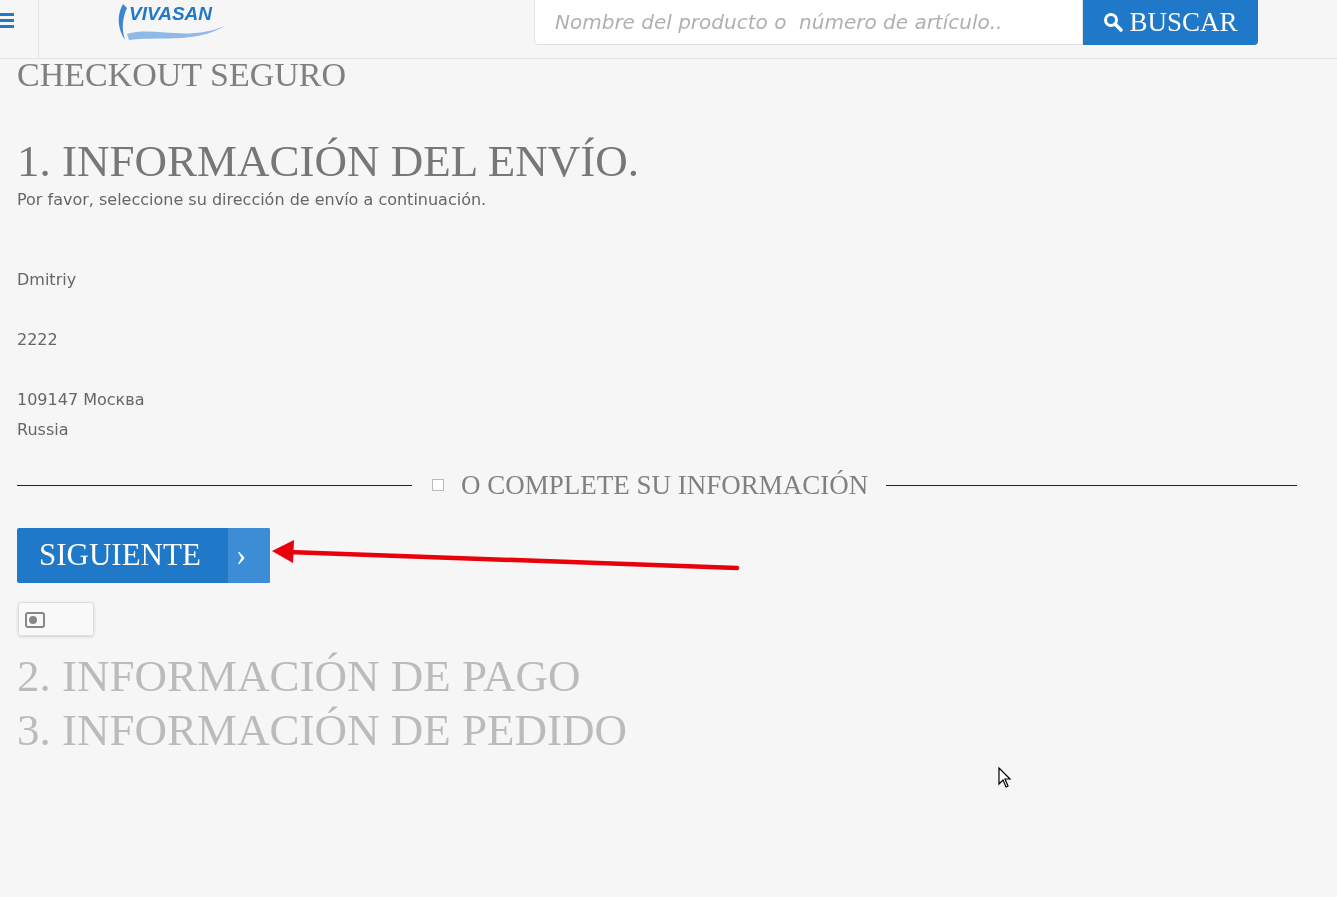  What do you see at coordinates (252, 200) in the screenshot?
I see `instruction-text: Por favor, seleccione su dirección de envío a continuación.` at bounding box center [252, 200].